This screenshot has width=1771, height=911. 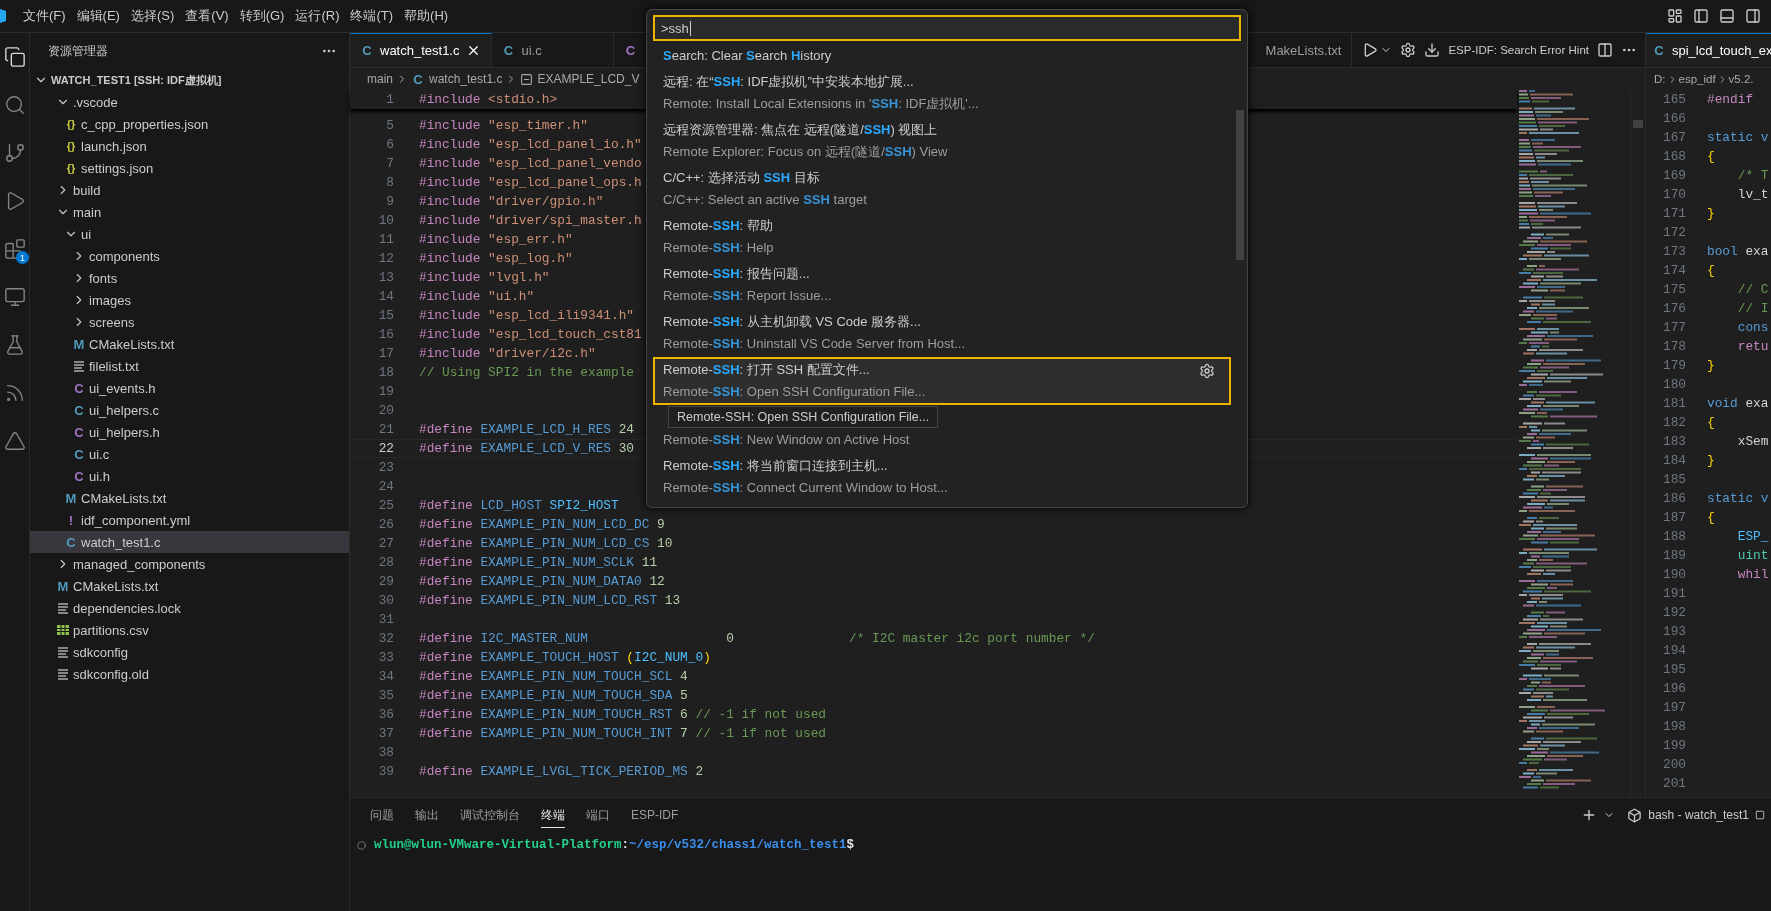 I want to click on panel-tab: 调试控制台, so click(x=490, y=815).